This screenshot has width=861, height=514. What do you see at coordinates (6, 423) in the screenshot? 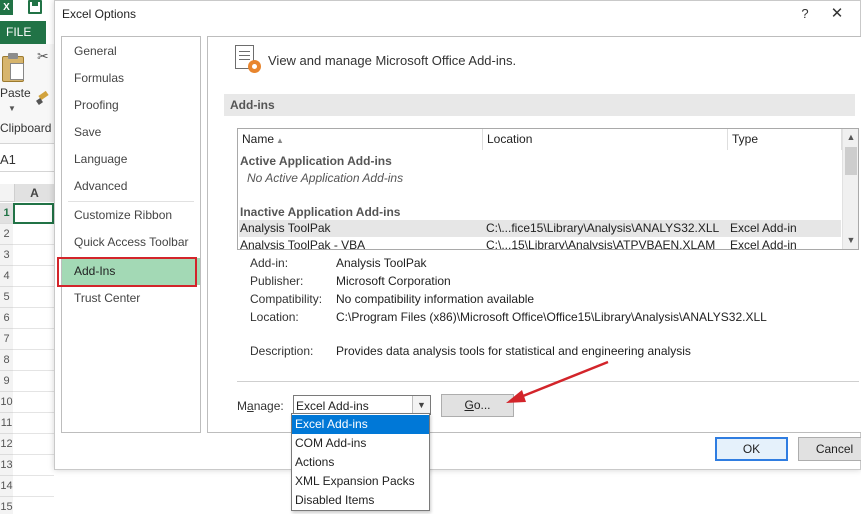
I see `row-header: 11` at bounding box center [6, 423].